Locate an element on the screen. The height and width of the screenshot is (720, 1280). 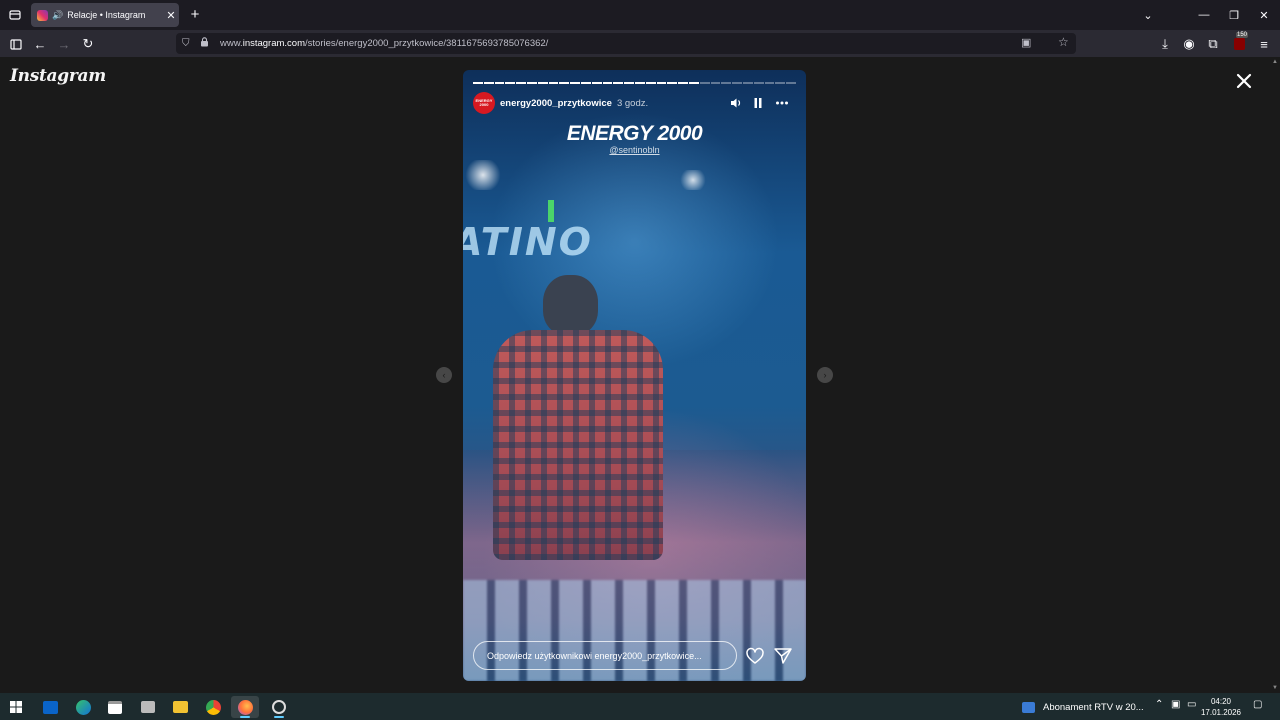
story-progress-bar is located at coordinates (634, 83).